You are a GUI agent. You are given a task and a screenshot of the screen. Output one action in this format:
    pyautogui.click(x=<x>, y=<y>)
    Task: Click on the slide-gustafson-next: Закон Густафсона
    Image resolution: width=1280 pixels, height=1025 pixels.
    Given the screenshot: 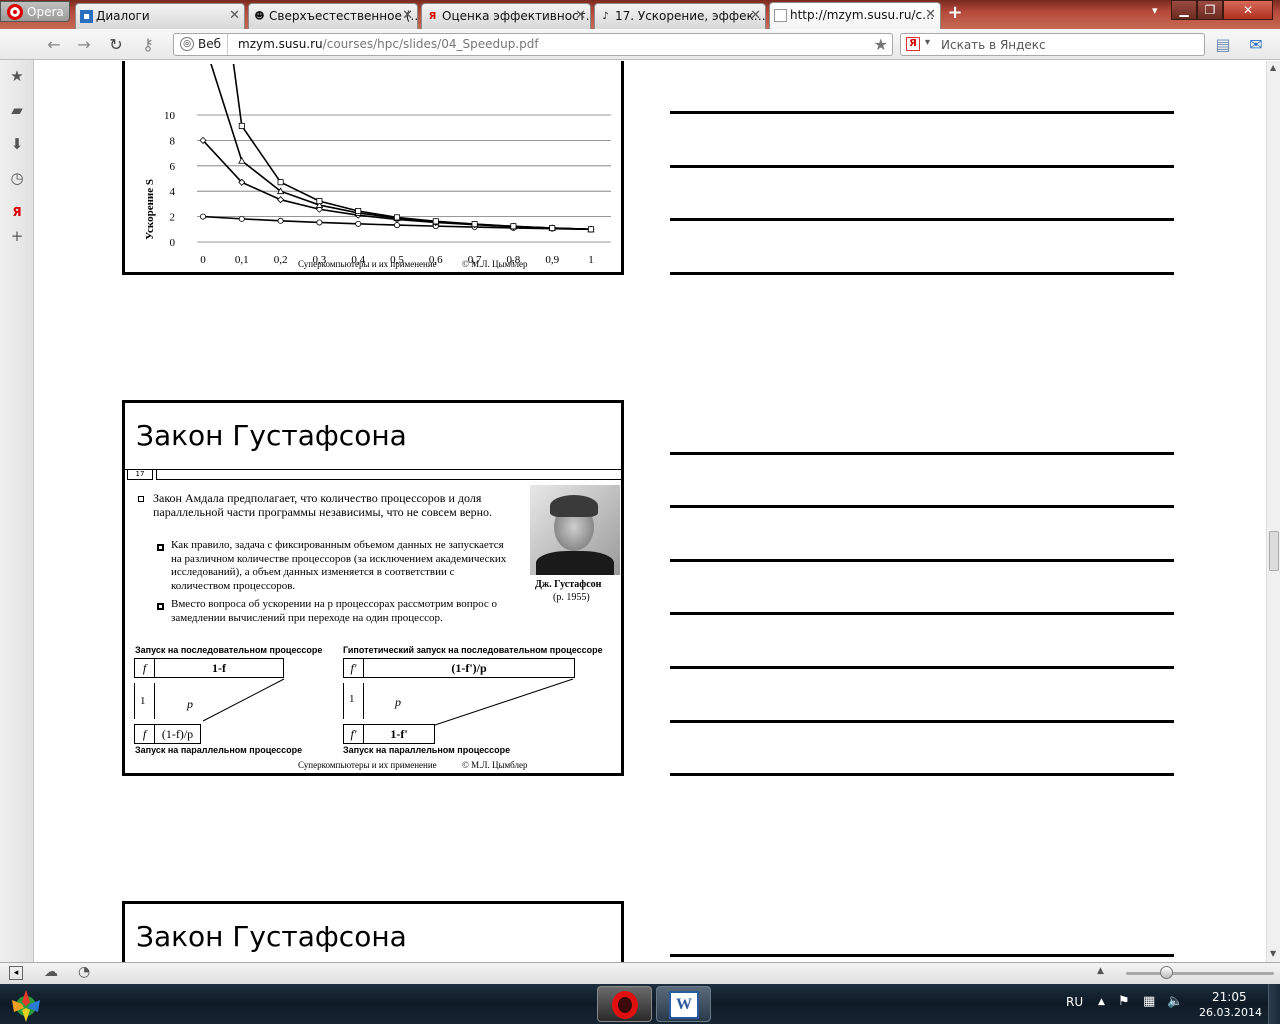 What is the action you would take?
    pyautogui.click(x=373, y=931)
    